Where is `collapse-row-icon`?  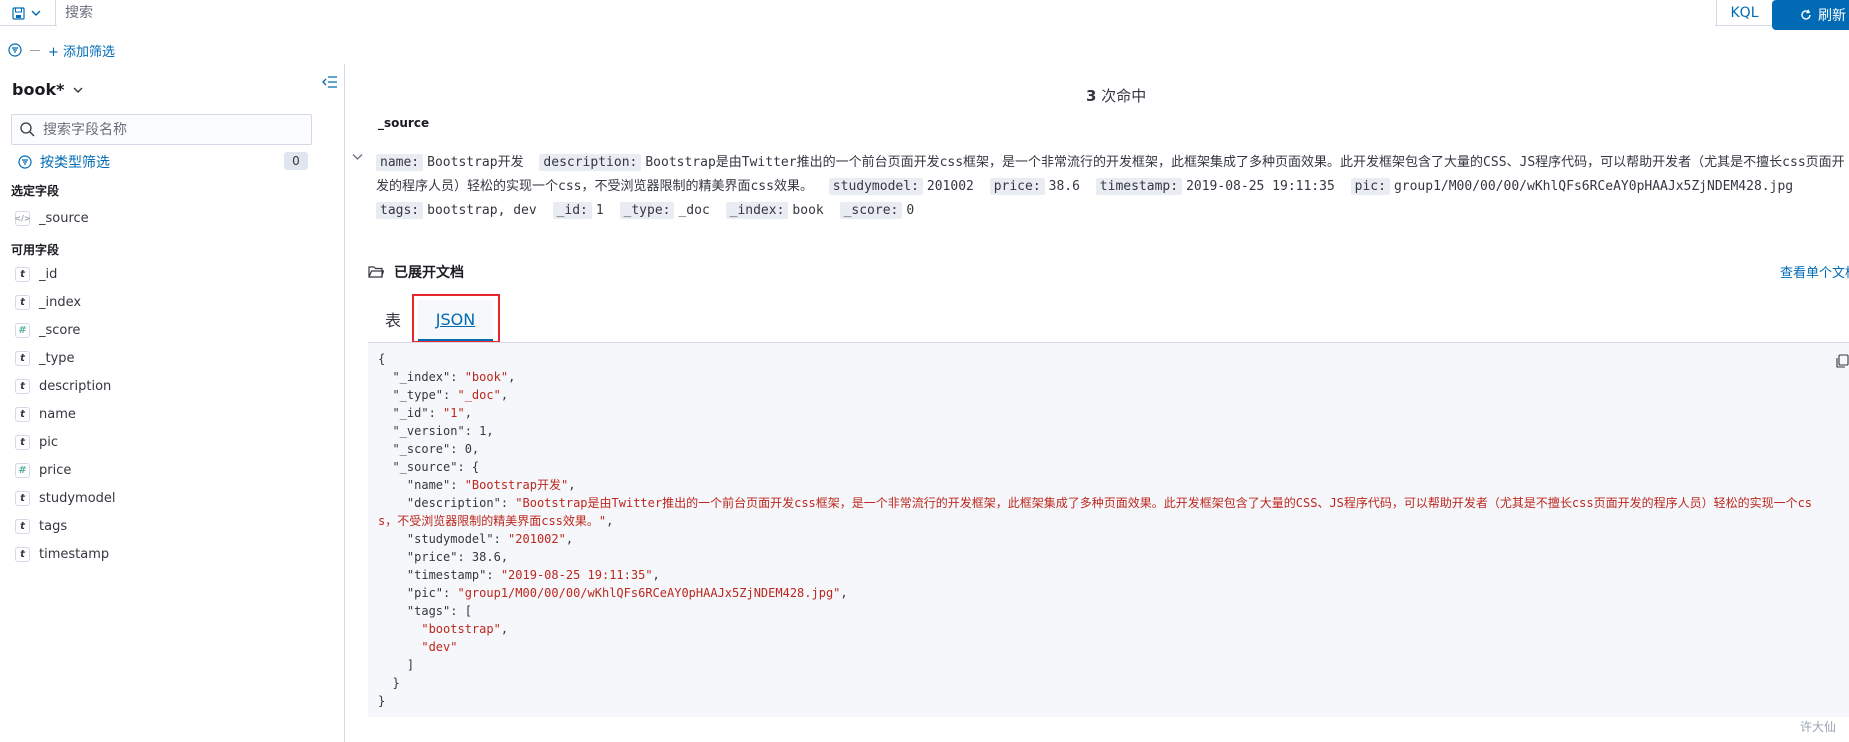 collapse-row-icon is located at coordinates (357, 157).